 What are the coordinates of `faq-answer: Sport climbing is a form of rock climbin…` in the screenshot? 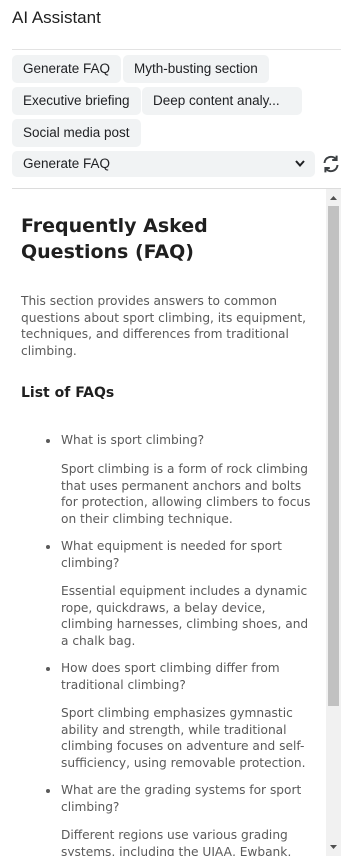 It's located at (186, 494).